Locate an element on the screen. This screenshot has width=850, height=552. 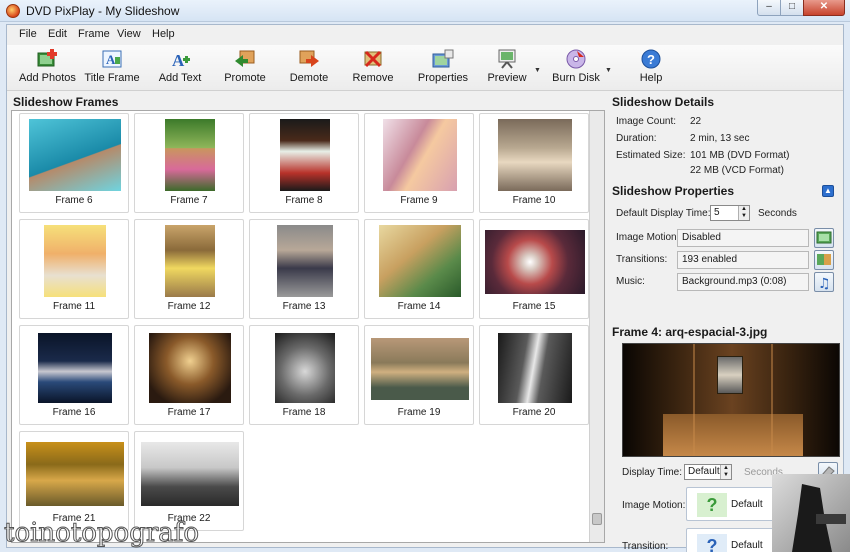
title-bar: DVD PixPlay - My Slideshow – □ ✕ is located at coordinates (425, 11).